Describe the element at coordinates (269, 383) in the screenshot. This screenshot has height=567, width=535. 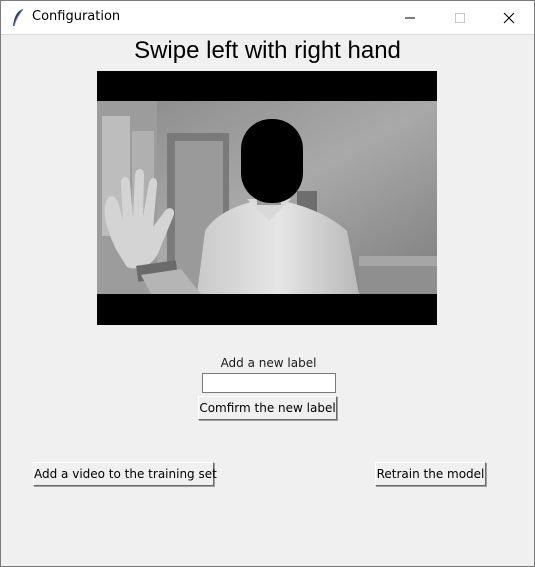
I see `new-label-input` at that location.